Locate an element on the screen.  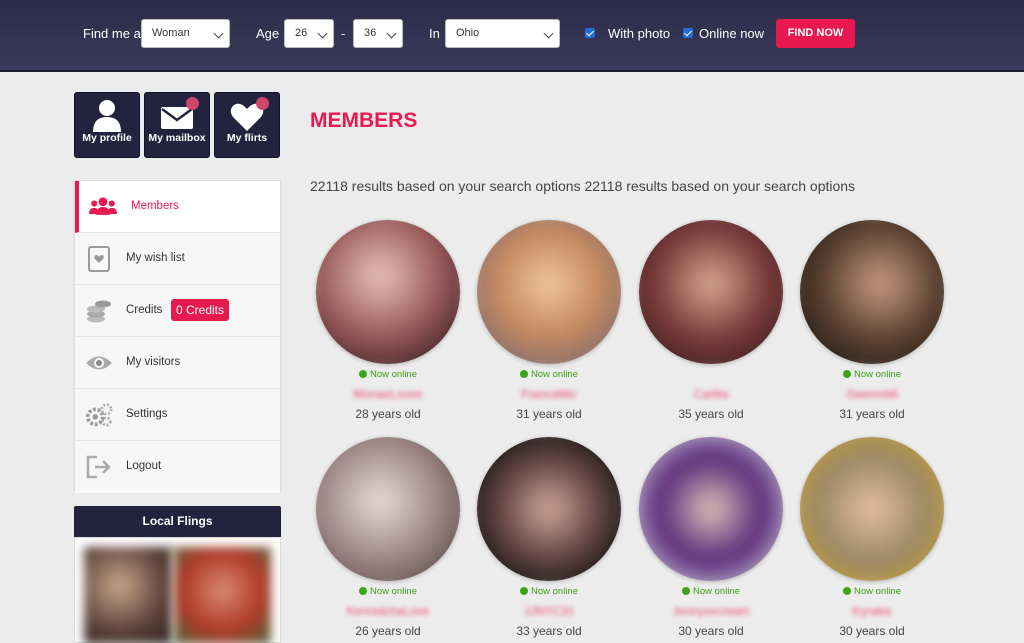
gender-select: Woman is located at coordinates (185, 33).